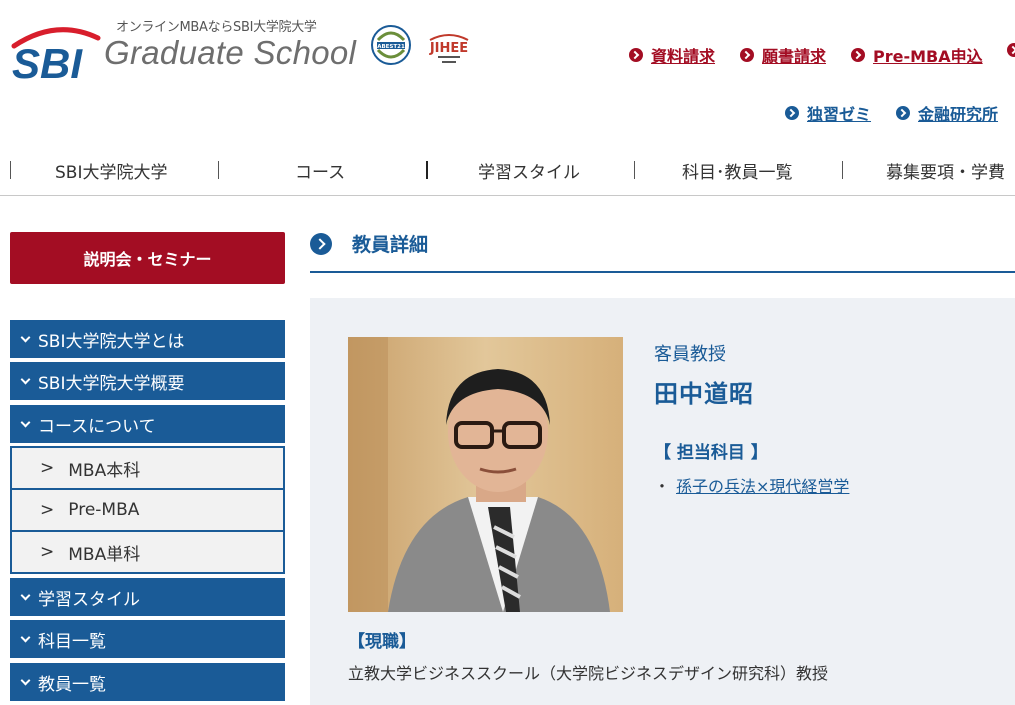 Image resolution: width=1015 pixels, height=705 pixels. What do you see at coordinates (97, 426) in the screenshot?
I see `sidebar-item-label: コースについて` at bounding box center [97, 426].